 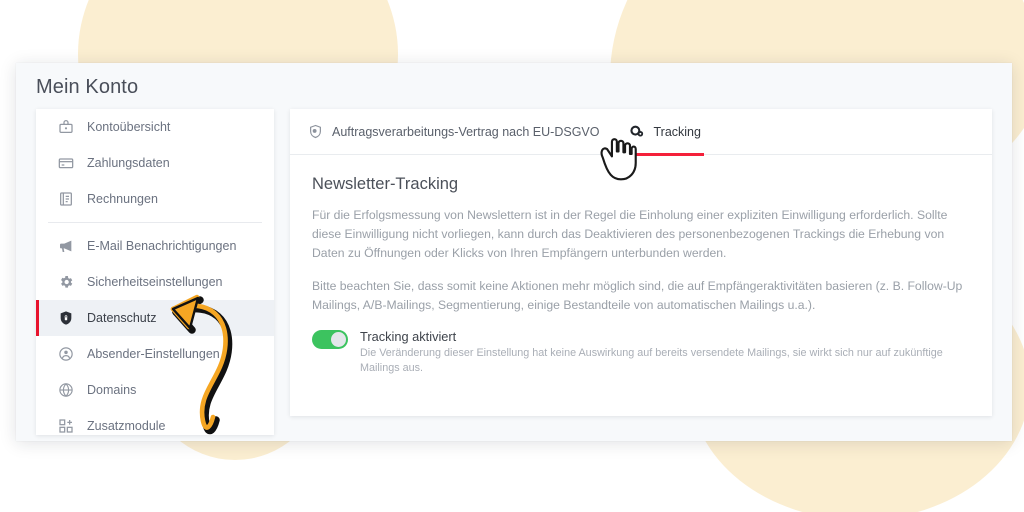 I want to click on sidebar-item-label: Absender-Einstellungen, so click(x=153, y=354).